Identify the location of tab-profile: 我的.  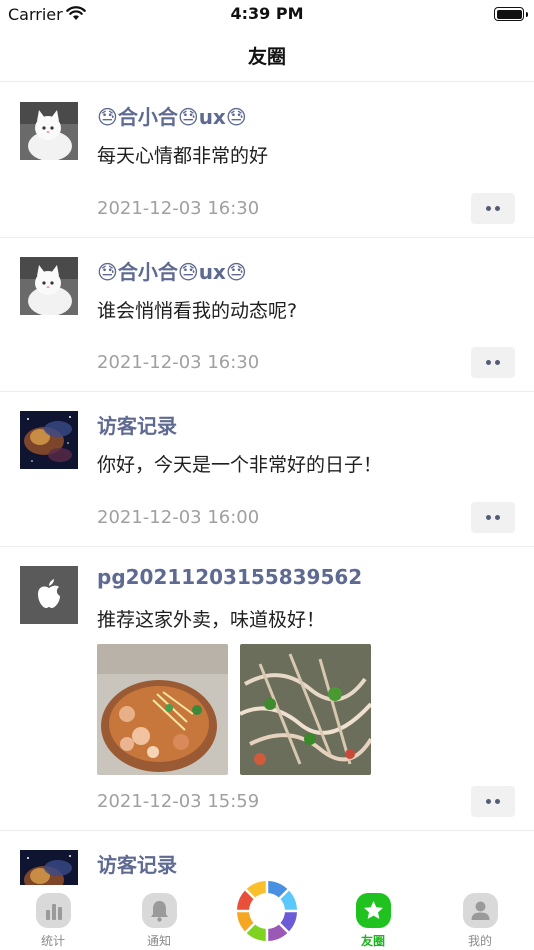
(480, 917).